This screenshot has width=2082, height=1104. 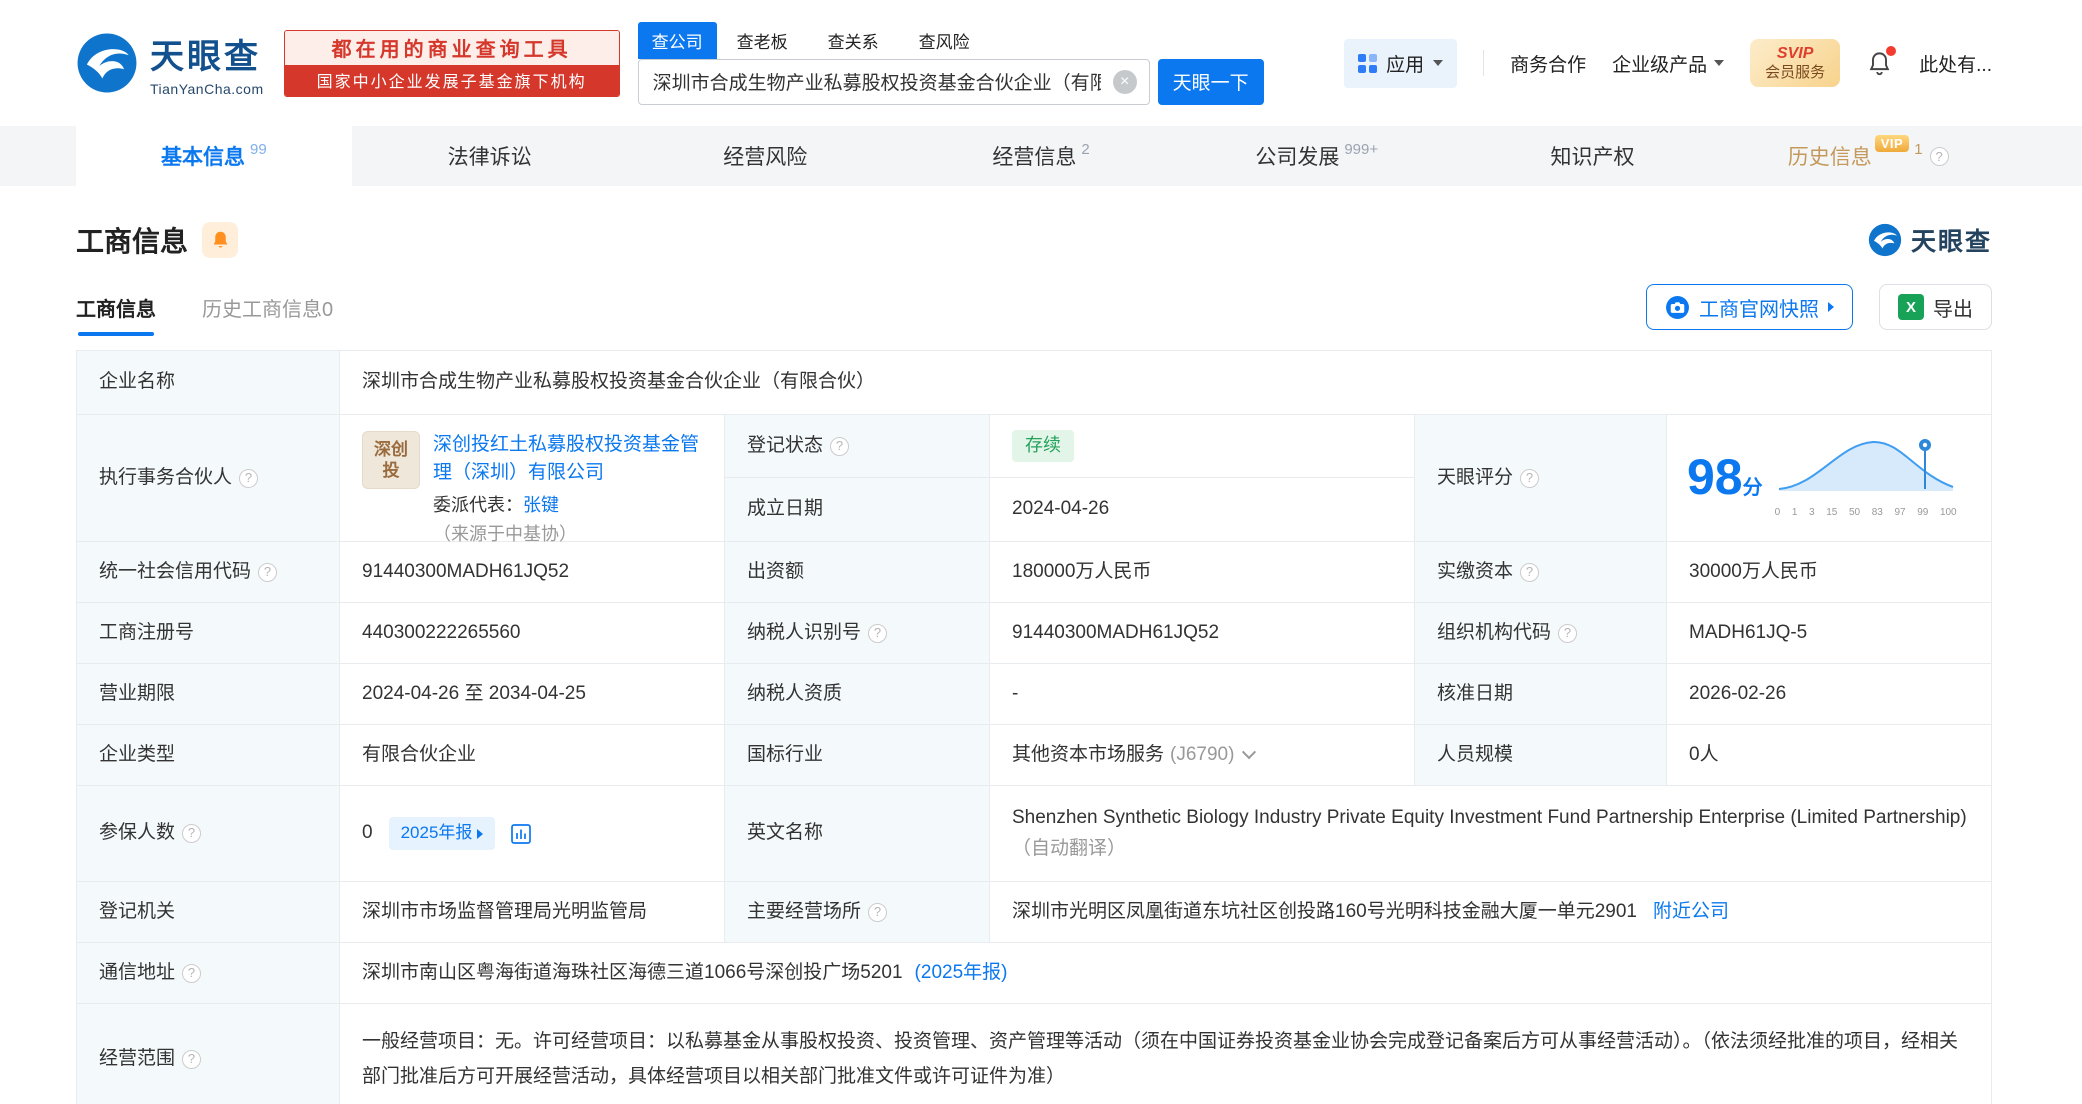 I want to click on svip-member-button: SVIP 会员服务, so click(x=1795, y=63).